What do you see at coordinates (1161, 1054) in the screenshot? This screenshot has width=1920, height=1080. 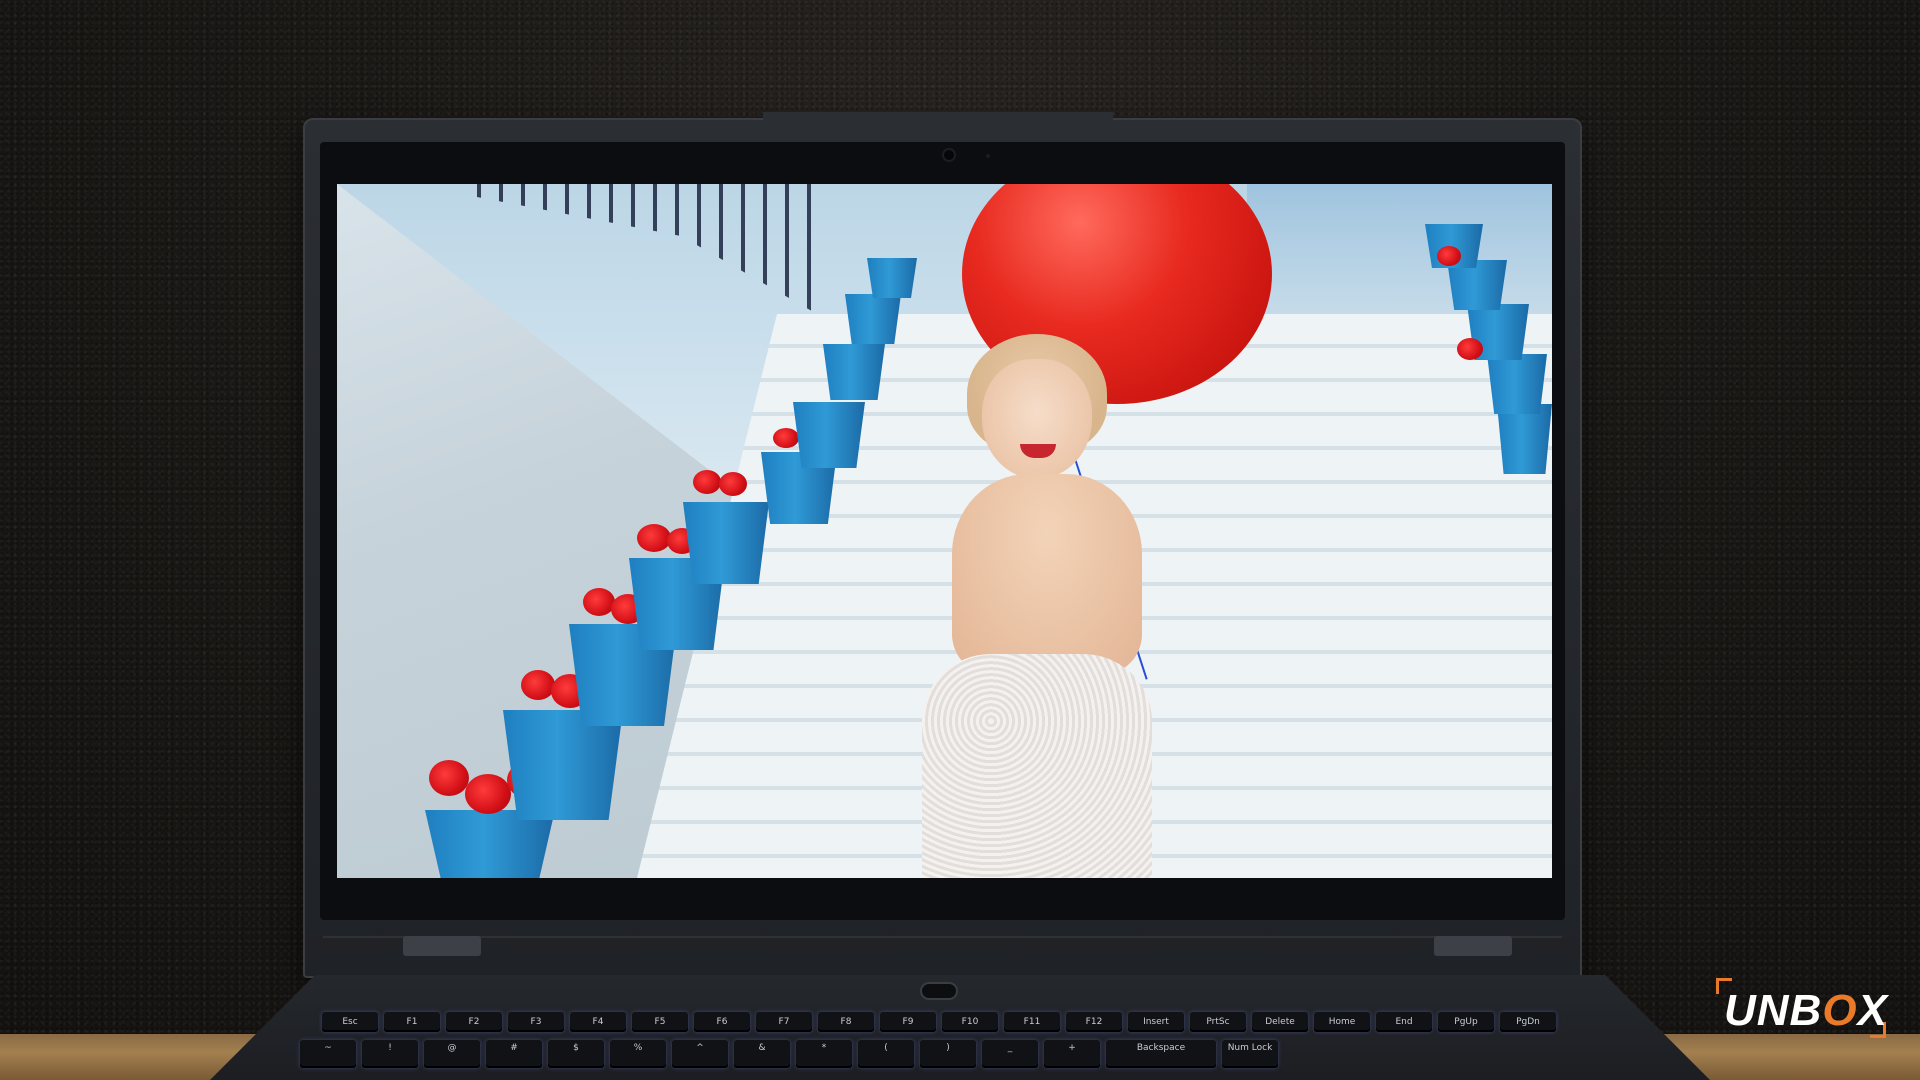 I see `key-backspace: Backspace` at bounding box center [1161, 1054].